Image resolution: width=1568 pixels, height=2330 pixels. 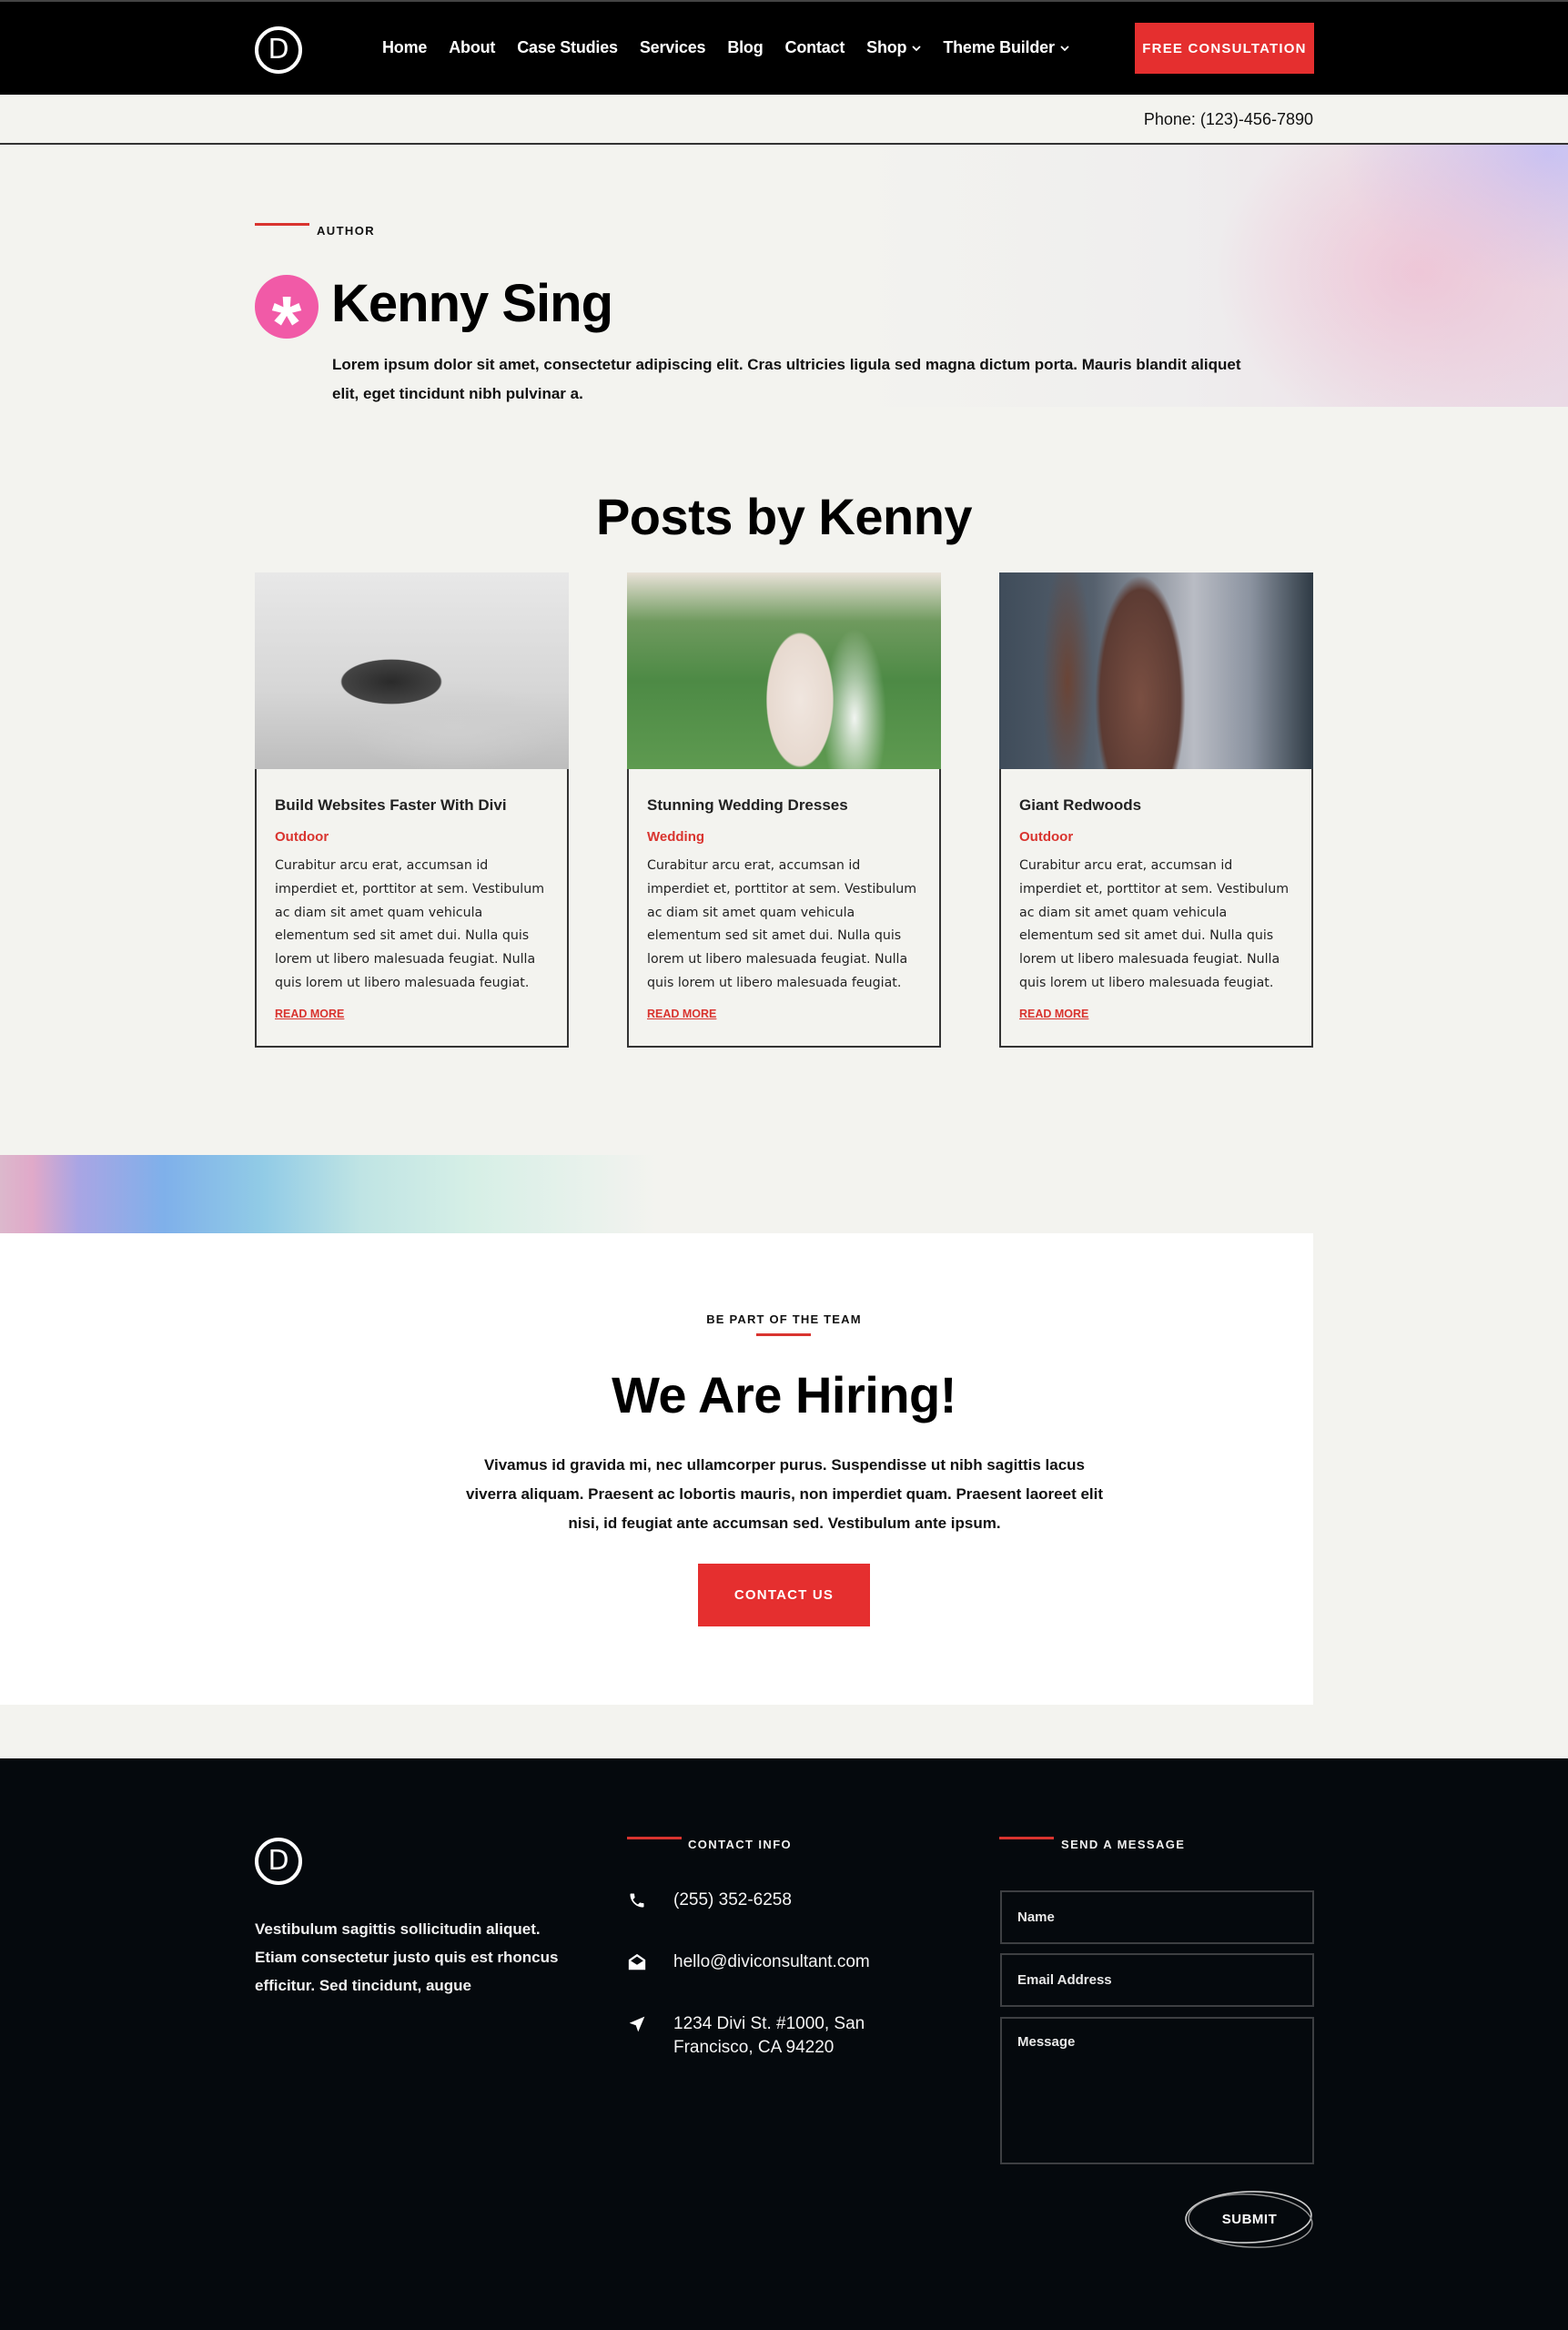 I want to click on nav-theme-builder: Theme Builder, so click(x=1006, y=47).